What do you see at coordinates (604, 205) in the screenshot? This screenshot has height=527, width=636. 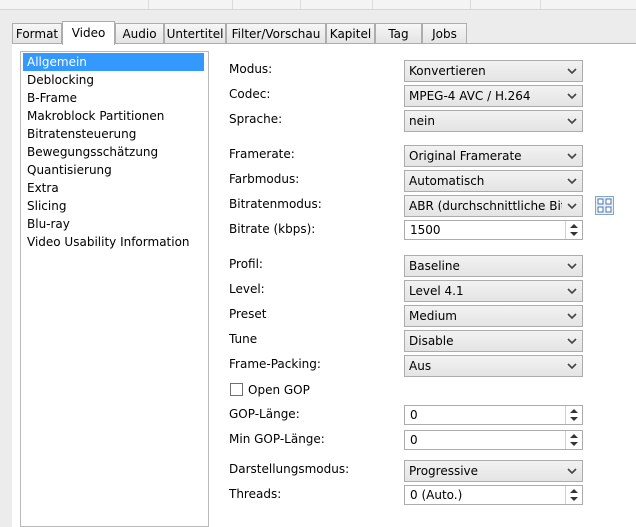 I see `calculator-icon` at bounding box center [604, 205].